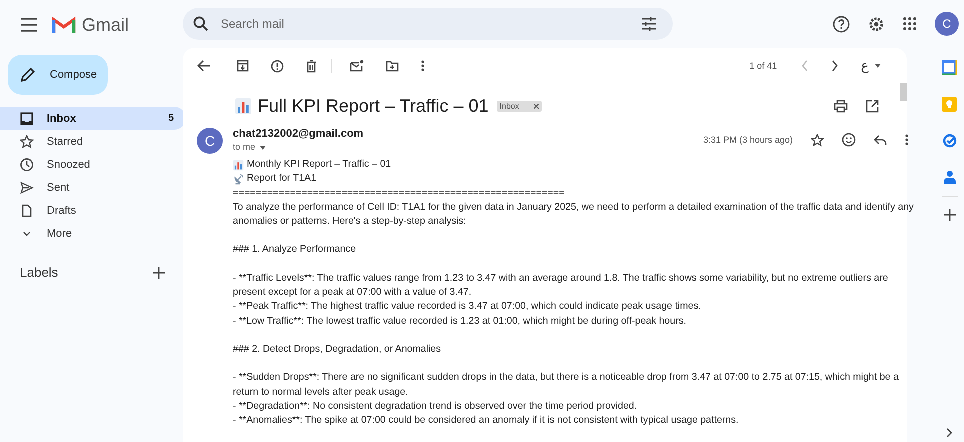 This screenshot has height=442, width=964. I want to click on filter-options-icon, so click(649, 24).